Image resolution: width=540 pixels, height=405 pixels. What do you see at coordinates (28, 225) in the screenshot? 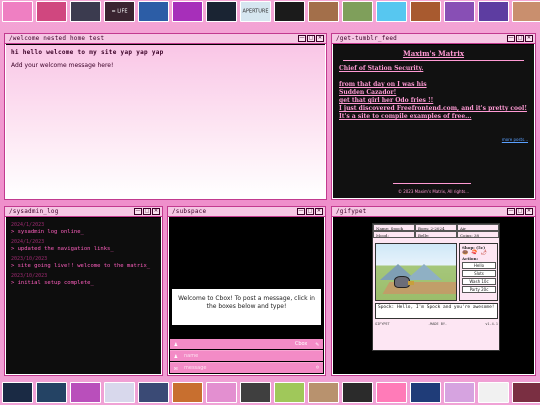
I see `log-date: 2024/1/2023` at bounding box center [28, 225].